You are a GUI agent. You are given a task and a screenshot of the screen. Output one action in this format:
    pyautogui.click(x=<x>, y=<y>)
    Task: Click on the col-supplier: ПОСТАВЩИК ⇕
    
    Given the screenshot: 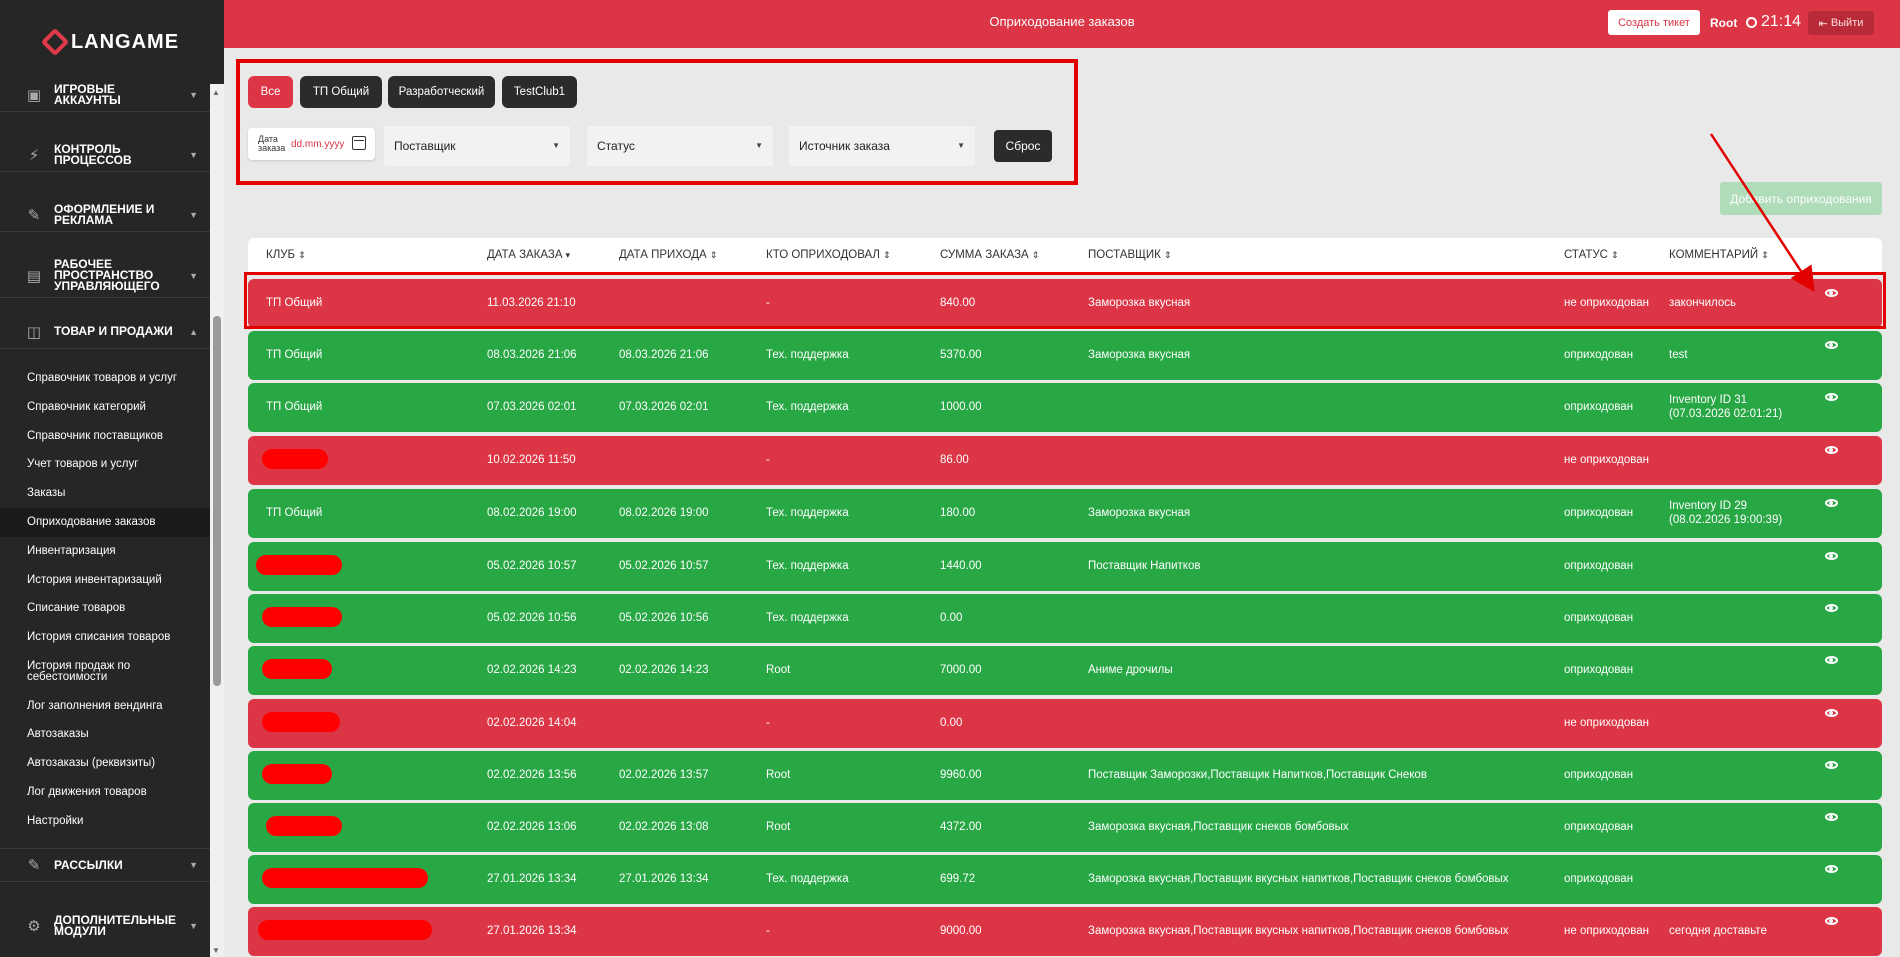 What is the action you would take?
    pyautogui.click(x=1129, y=255)
    